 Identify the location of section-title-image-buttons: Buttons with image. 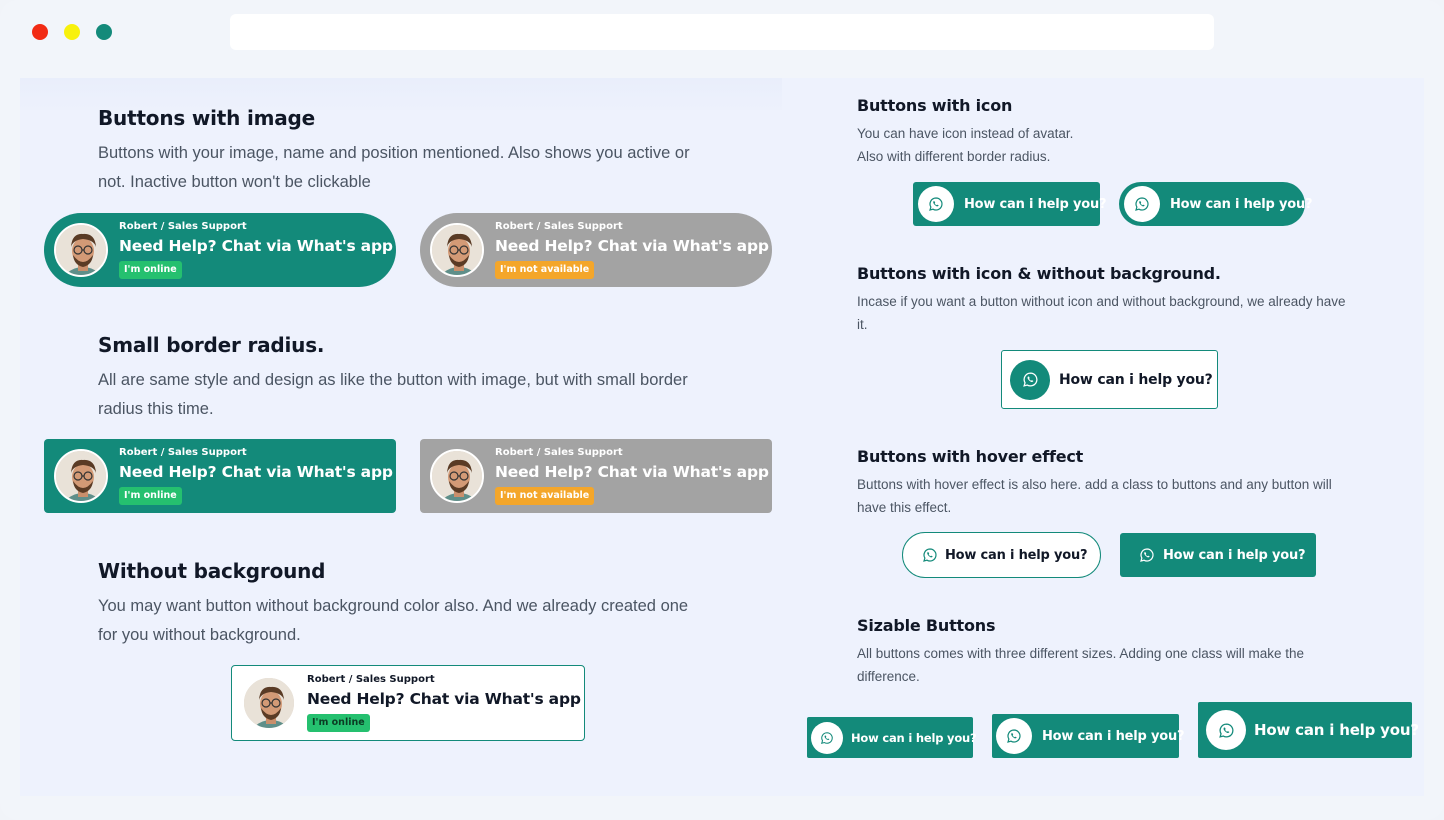
(207, 118).